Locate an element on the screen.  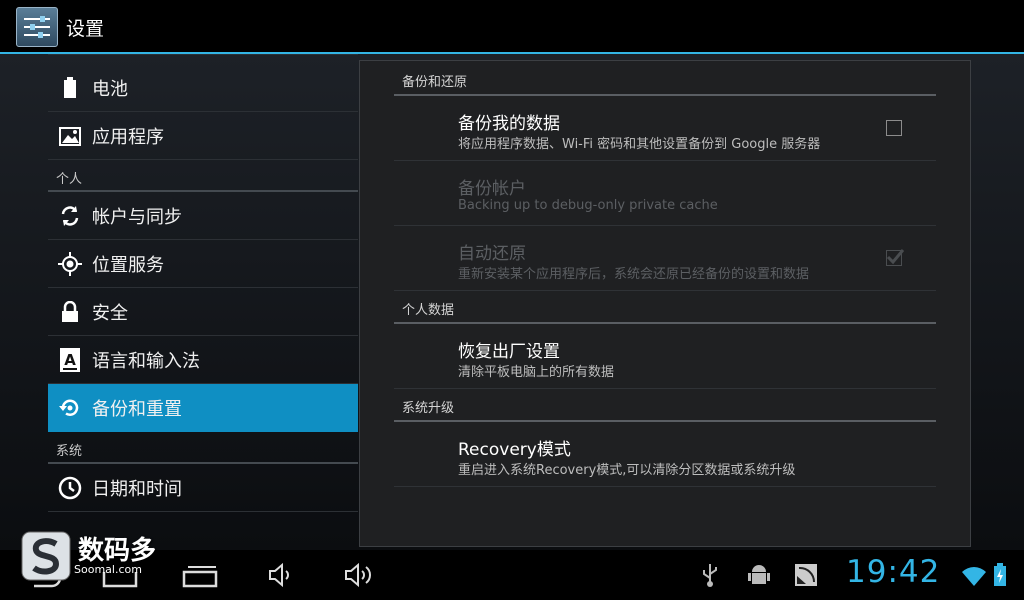
menu-item-label: 帐户与同步 is located at coordinates (137, 217).